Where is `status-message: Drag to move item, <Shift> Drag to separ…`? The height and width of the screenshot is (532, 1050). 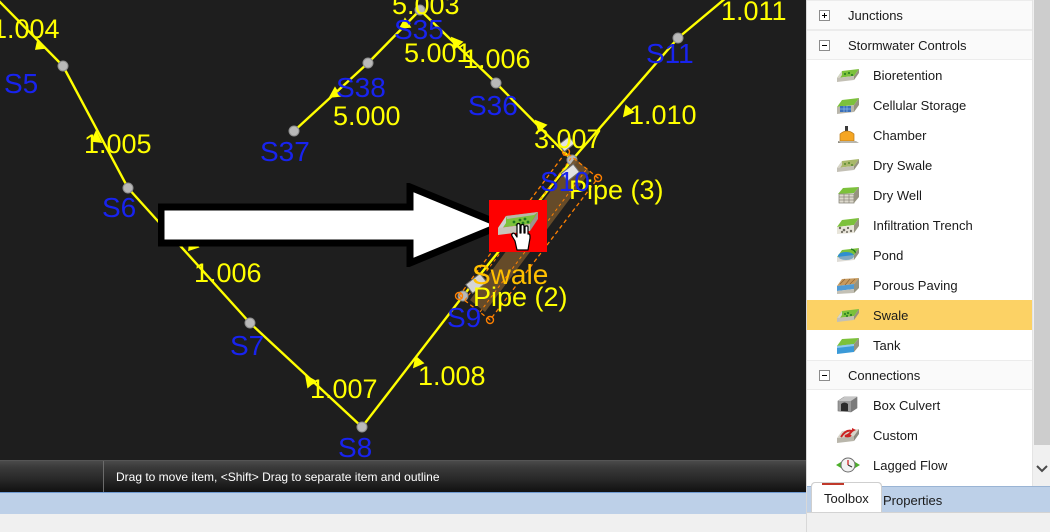 status-message: Drag to move item, <Shift> Drag to separ… is located at coordinates (278, 476).